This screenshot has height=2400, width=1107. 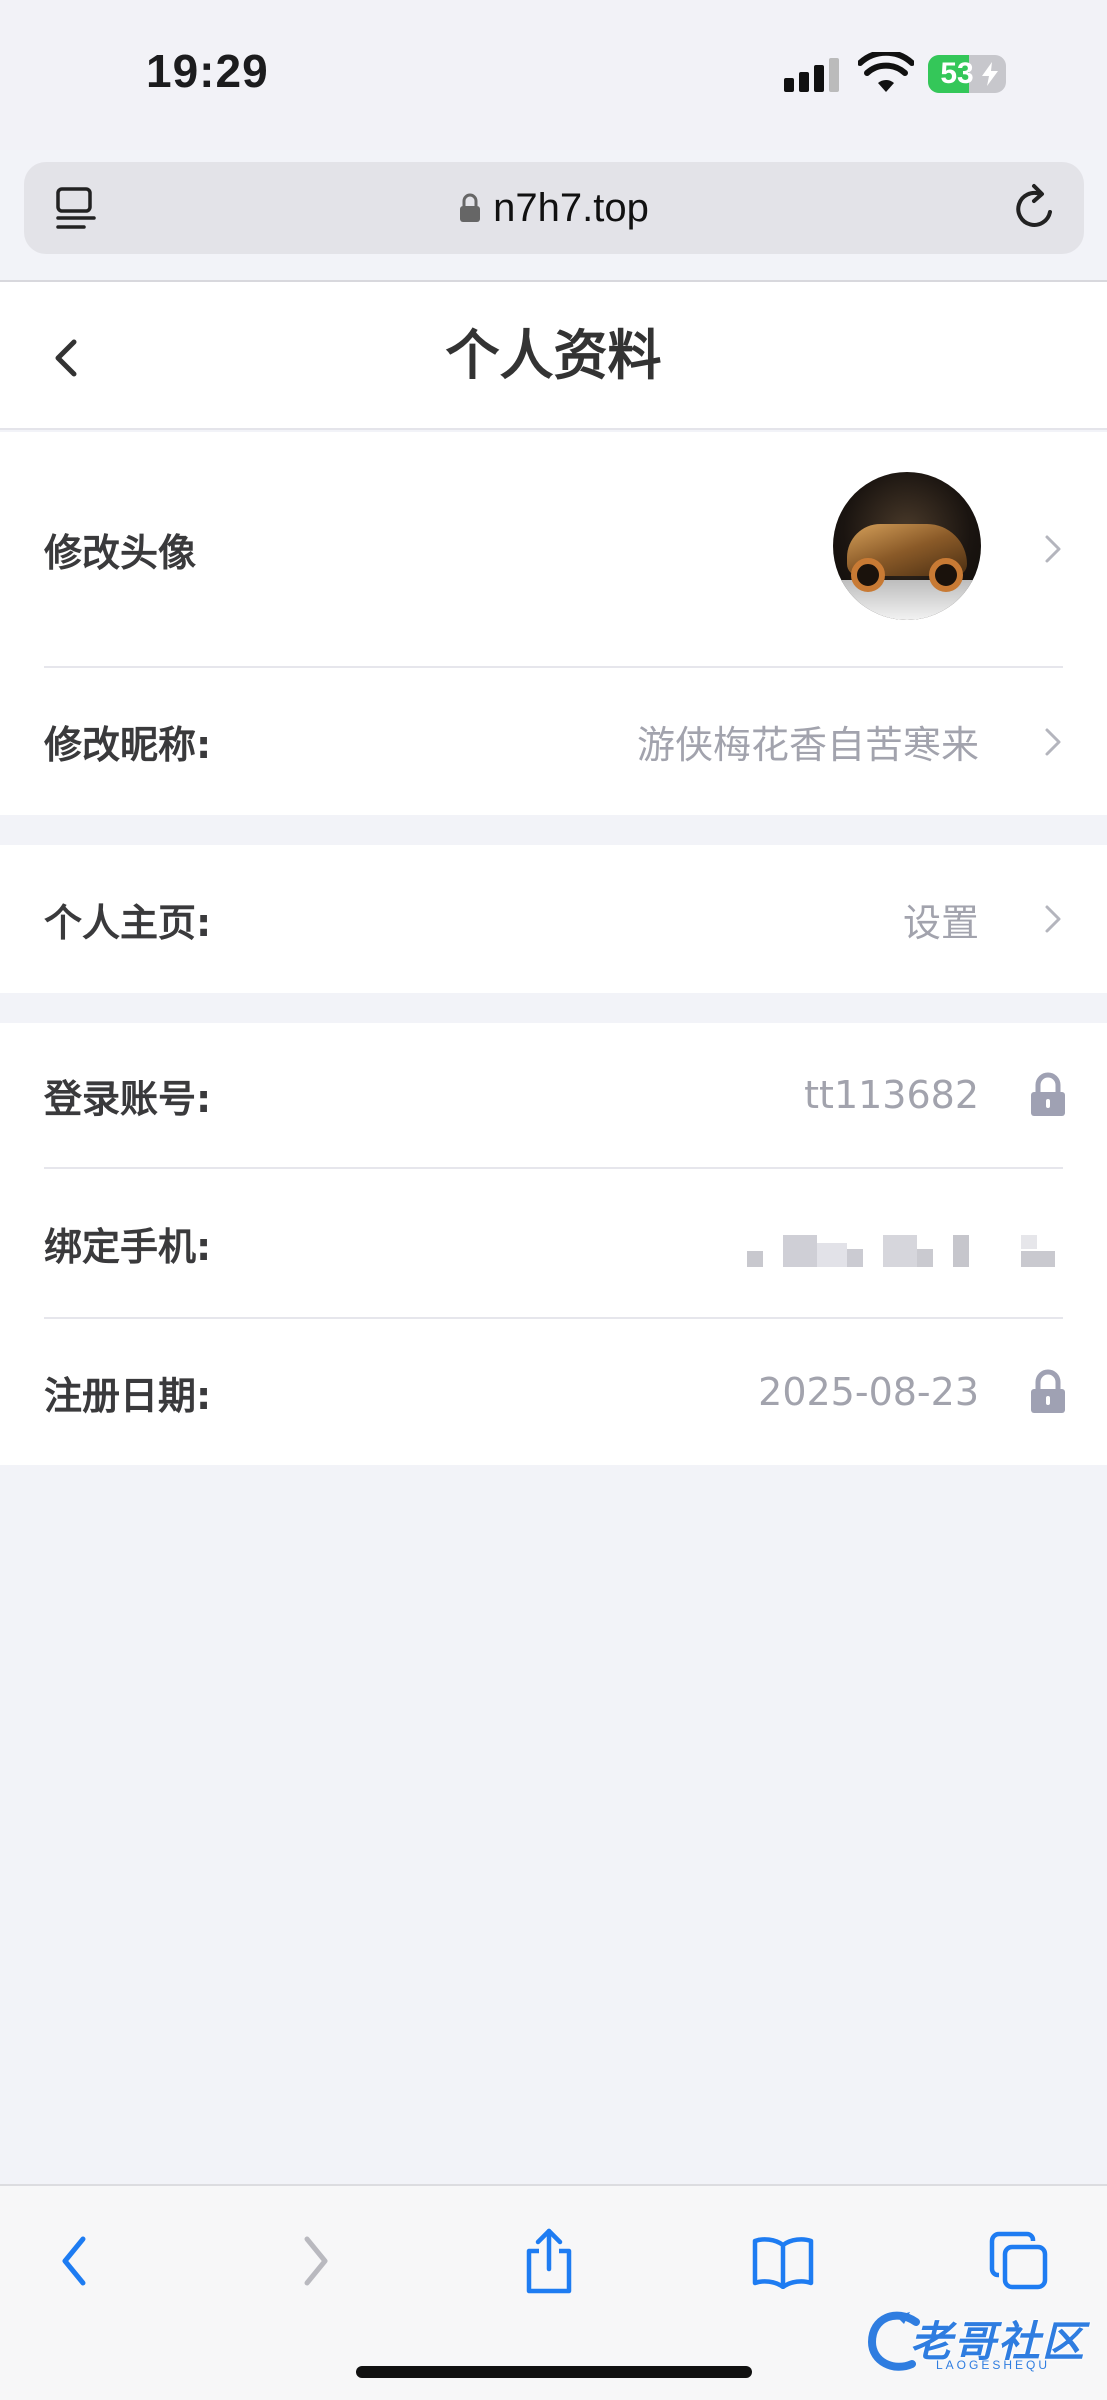 I want to click on address-bar: n7h7.top, so click(x=554, y=208).